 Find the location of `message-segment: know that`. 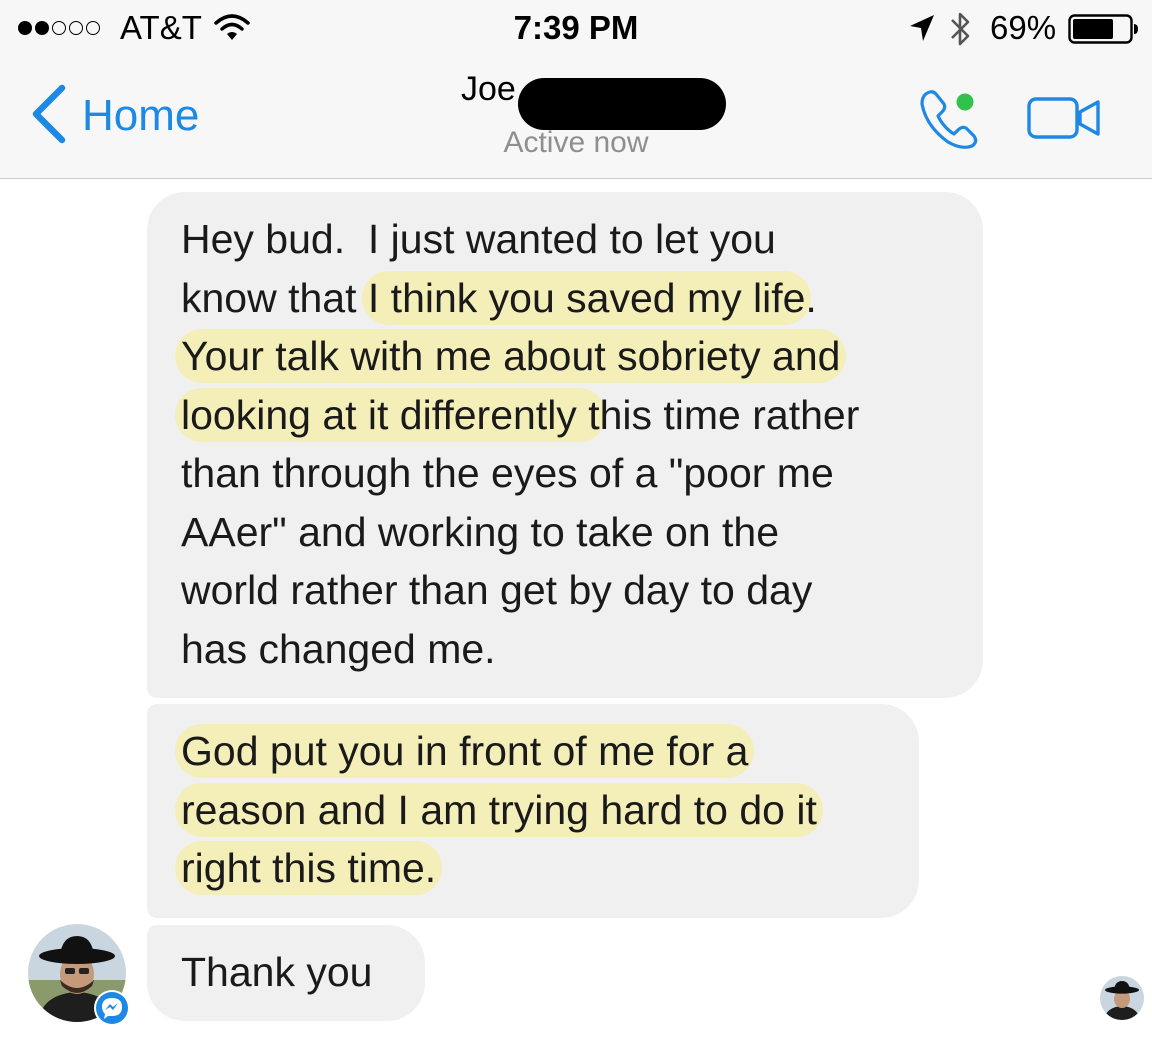

message-segment: know that is located at coordinates (274, 297).